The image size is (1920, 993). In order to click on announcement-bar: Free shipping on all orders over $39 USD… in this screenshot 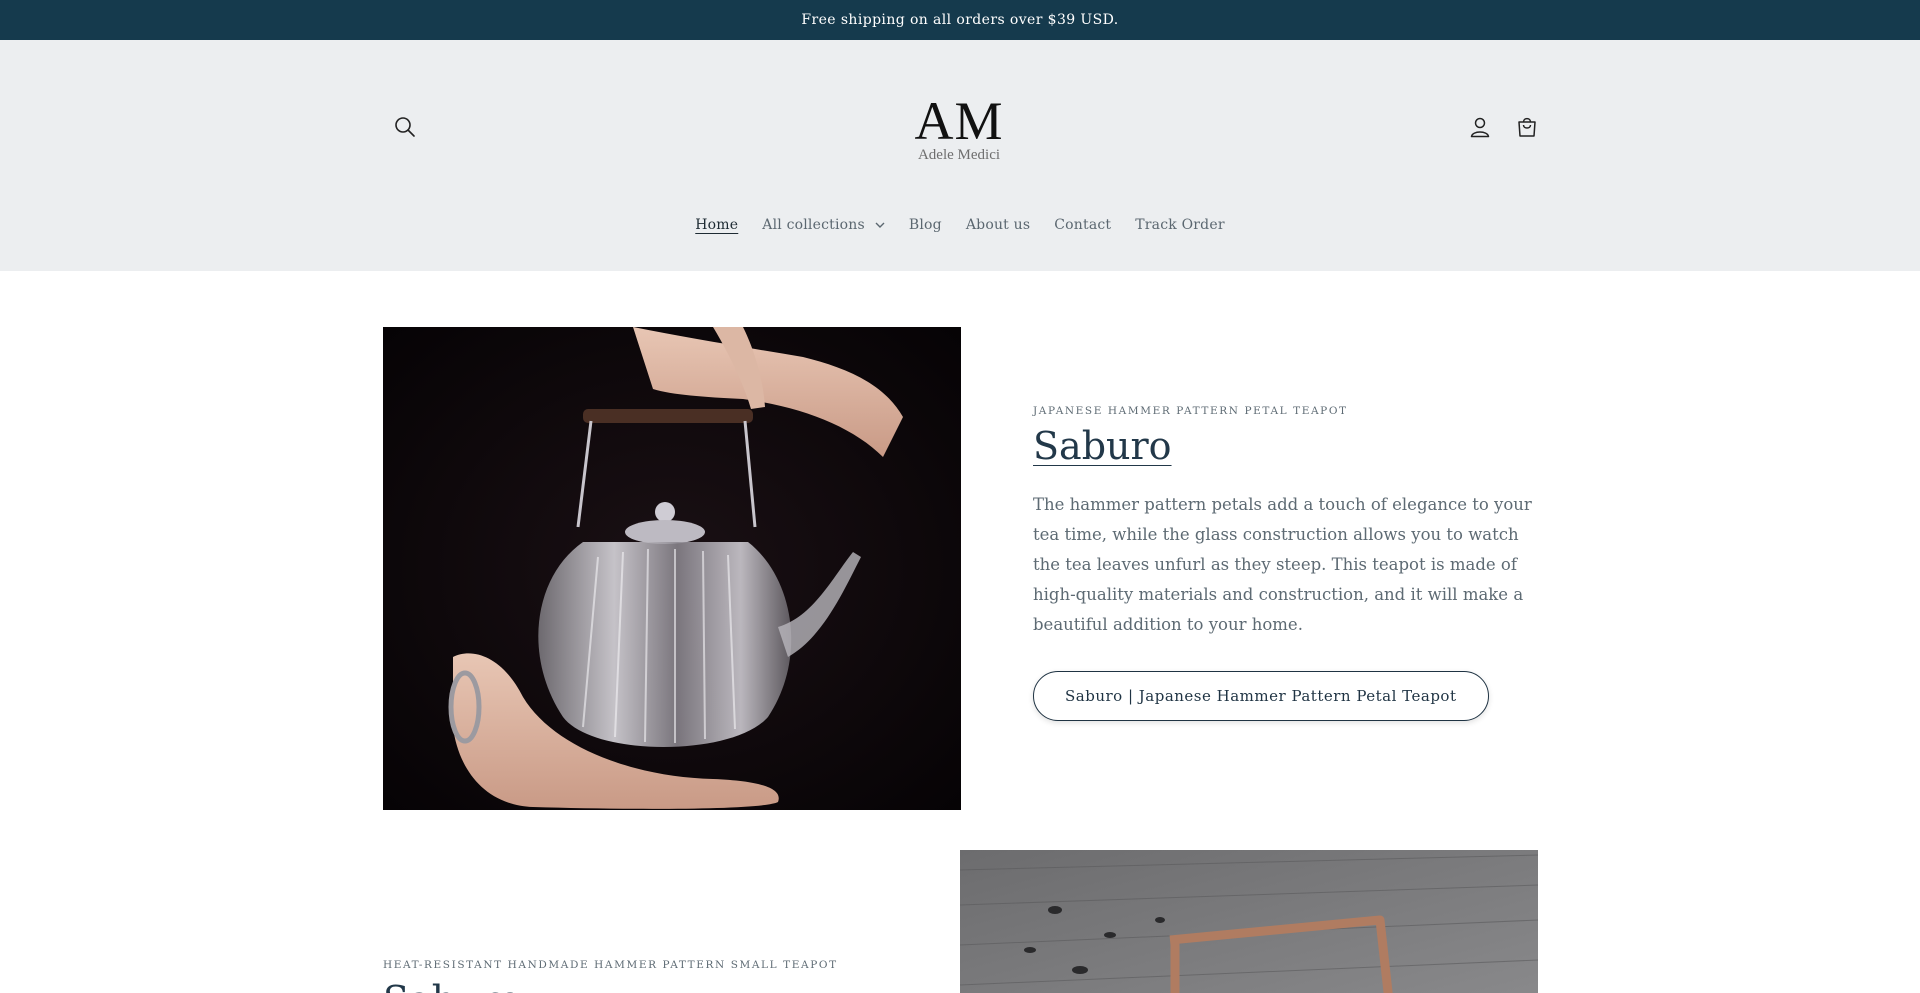, I will do `click(960, 20)`.